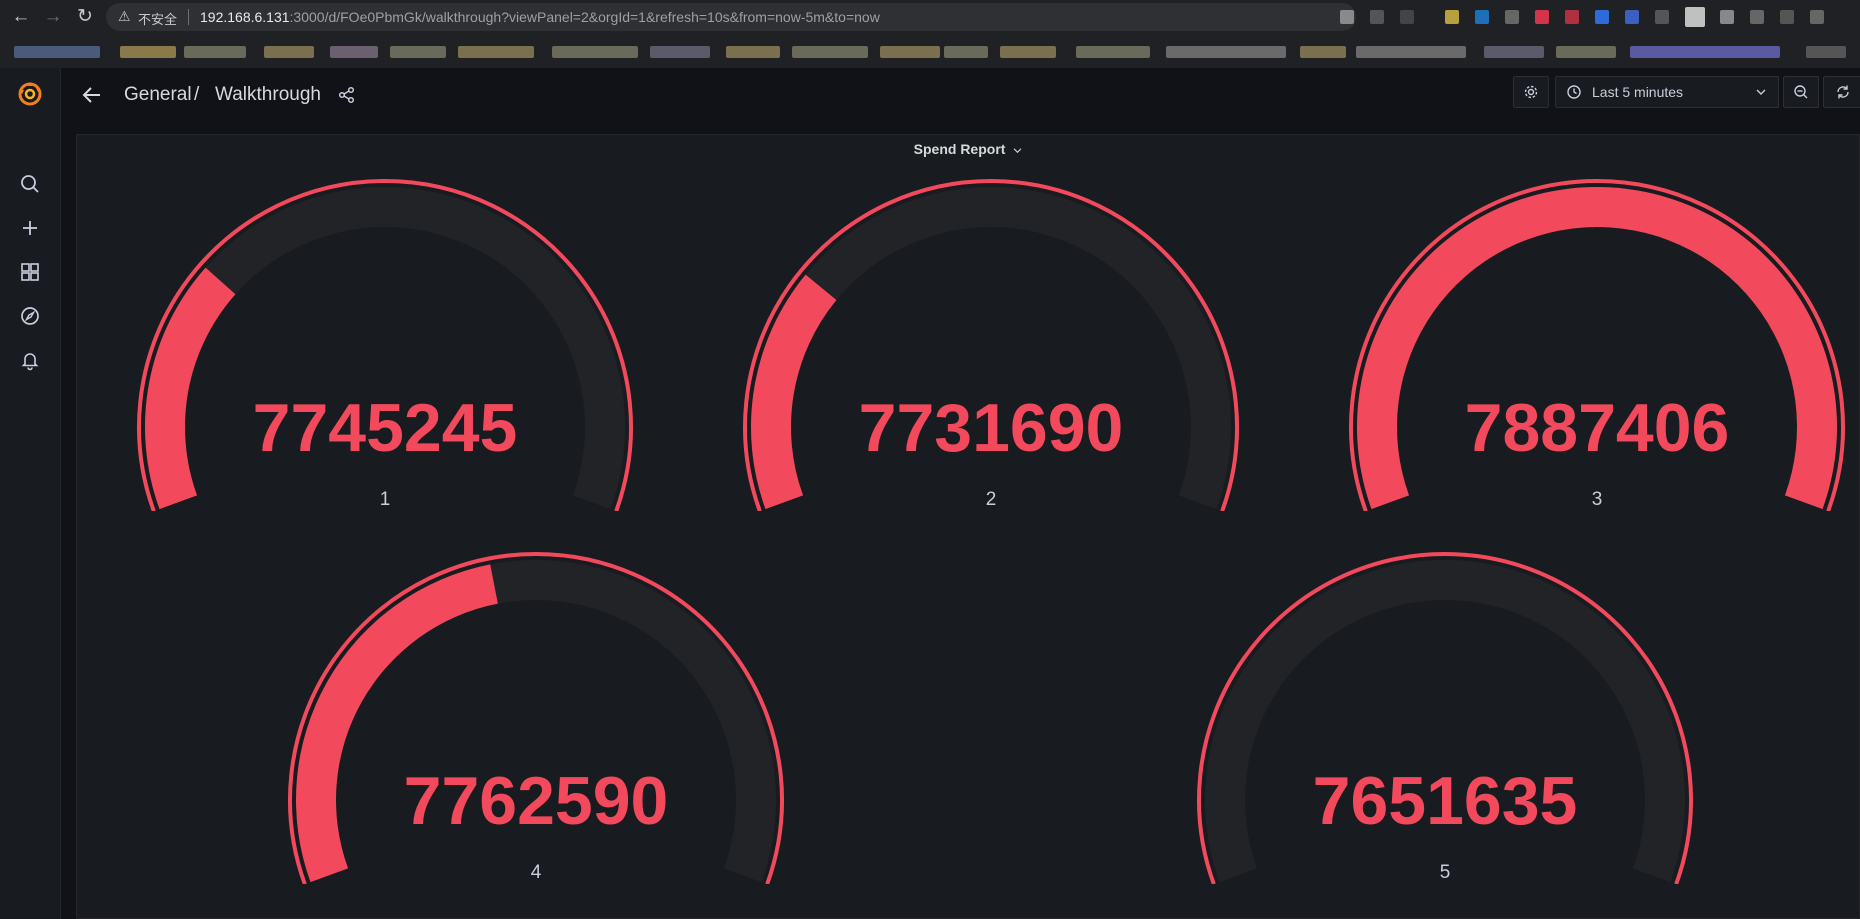 This screenshot has width=1860, height=919. Describe the element at coordinates (385, 428) in the screenshot. I see `gauge-value-text: 7745245` at that location.